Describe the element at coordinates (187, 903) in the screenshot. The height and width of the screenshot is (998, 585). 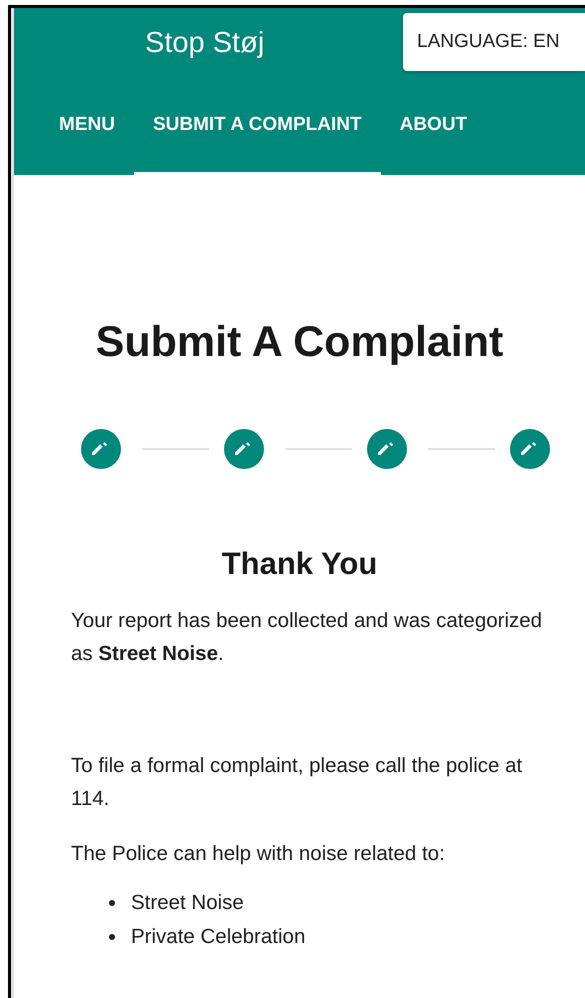
I see `list-item: Street Noise` at that location.